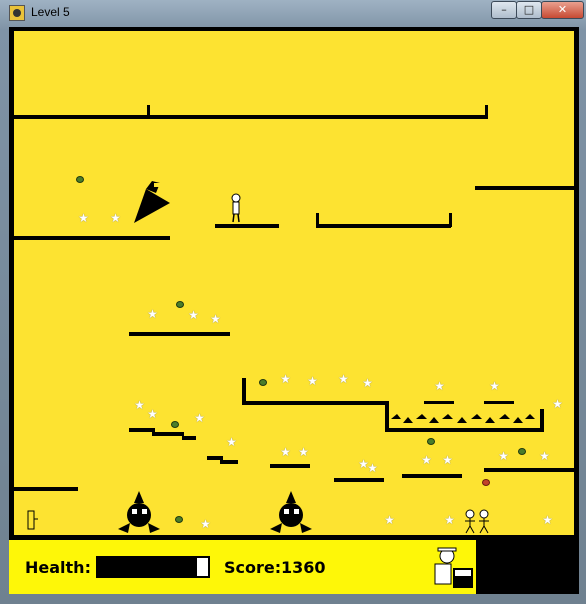 This screenshot has height=604, width=586. What do you see at coordinates (562, 10) in the screenshot?
I see `close-button: ✕` at bounding box center [562, 10].